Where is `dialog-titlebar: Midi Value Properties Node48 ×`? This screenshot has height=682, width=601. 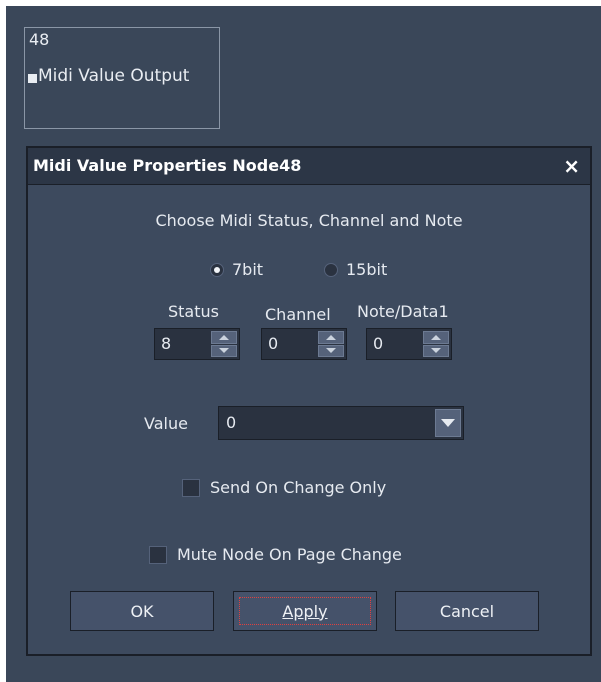
dialog-titlebar: Midi Value Properties Node48 × is located at coordinates (309, 166).